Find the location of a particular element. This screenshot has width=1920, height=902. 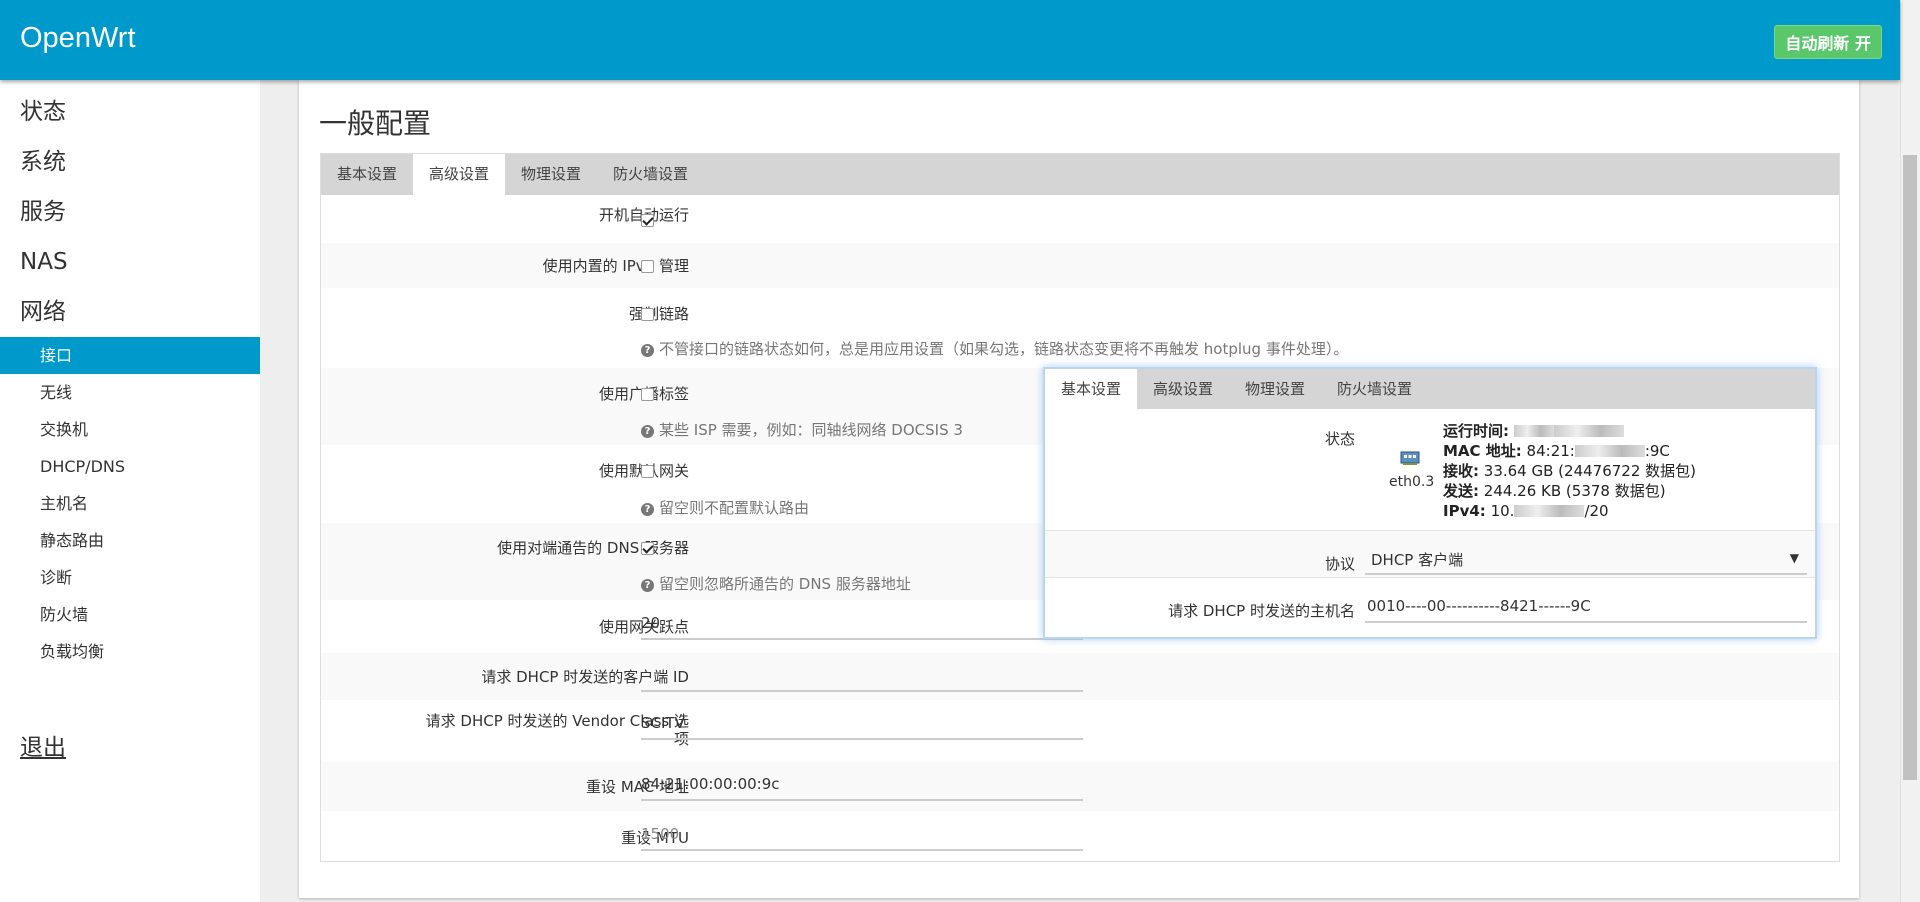

tab-advanced-settings: 高级设置 is located at coordinates (459, 174).